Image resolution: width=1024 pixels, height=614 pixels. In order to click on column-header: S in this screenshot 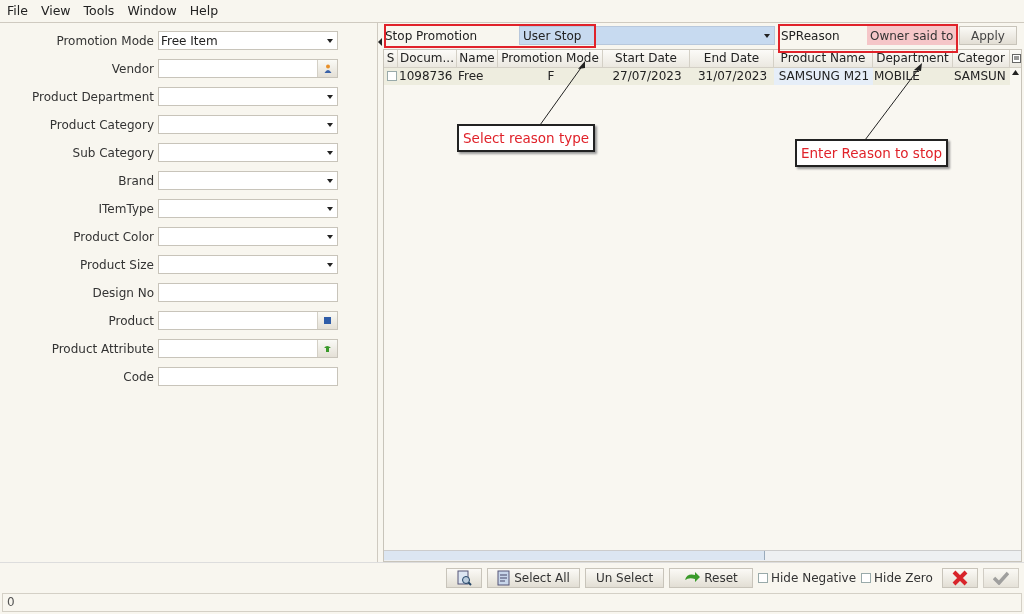, I will do `click(391, 58)`.